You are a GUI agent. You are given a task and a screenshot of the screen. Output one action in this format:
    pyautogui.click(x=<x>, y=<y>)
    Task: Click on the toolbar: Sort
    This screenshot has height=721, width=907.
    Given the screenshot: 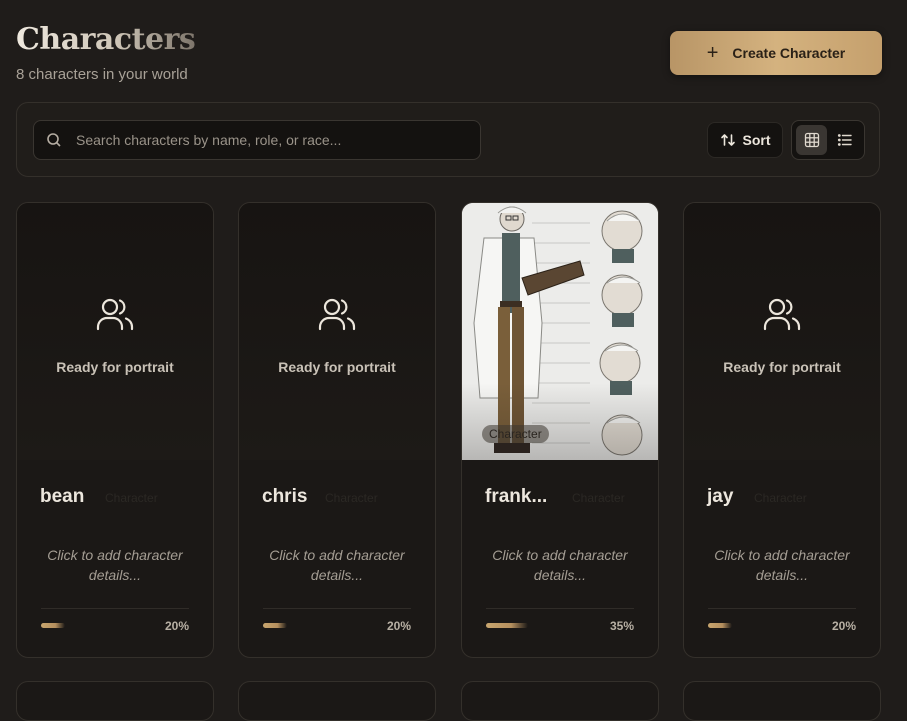 What is the action you would take?
    pyautogui.click(x=448, y=139)
    